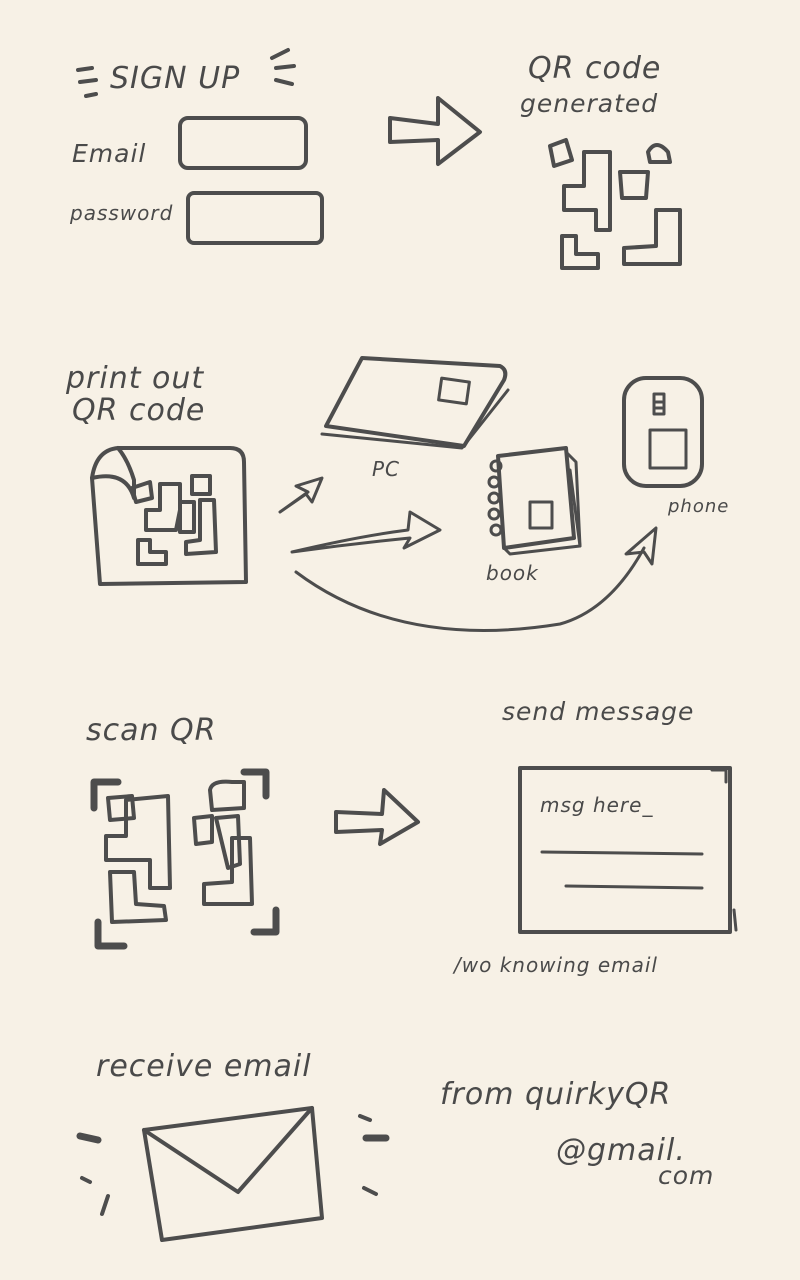 Image resolution: width=800 pixels, height=1280 pixels. Describe the element at coordinates (663, 432) in the screenshot. I see `phone-icon` at that location.